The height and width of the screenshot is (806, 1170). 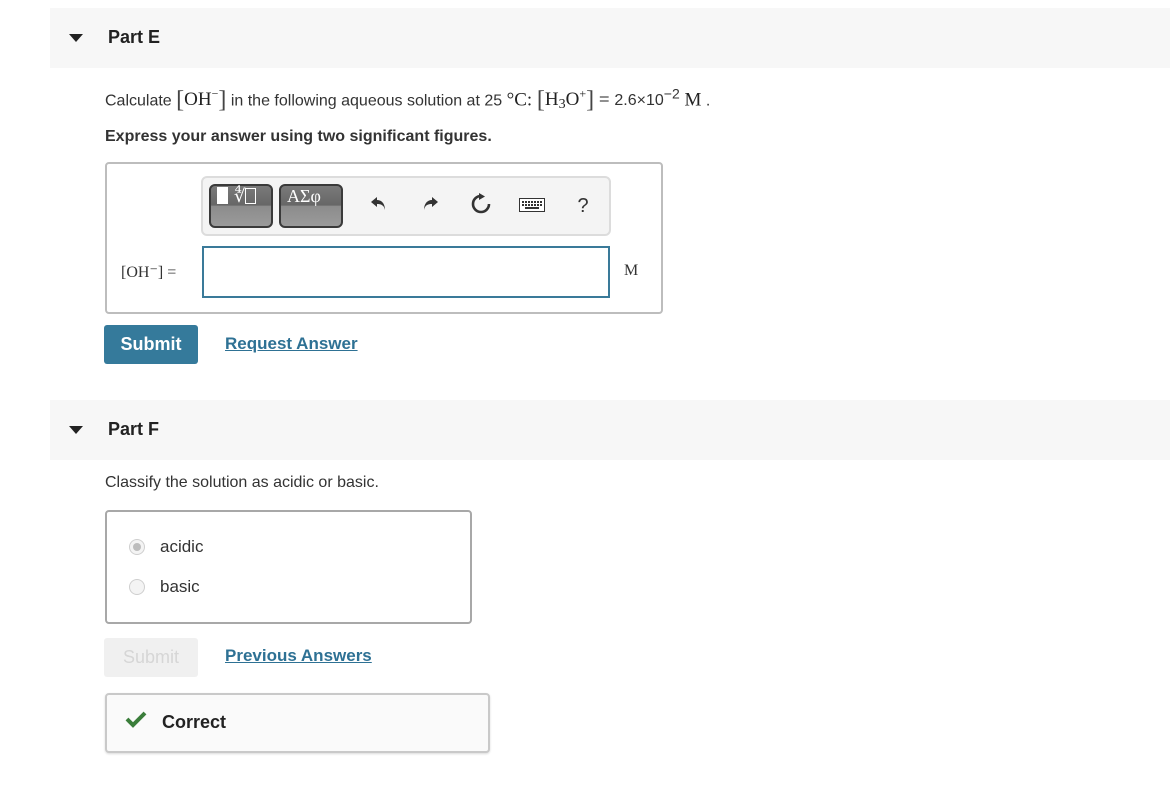 I want to click on prompt-text: Calculate, so click(x=141, y=101).